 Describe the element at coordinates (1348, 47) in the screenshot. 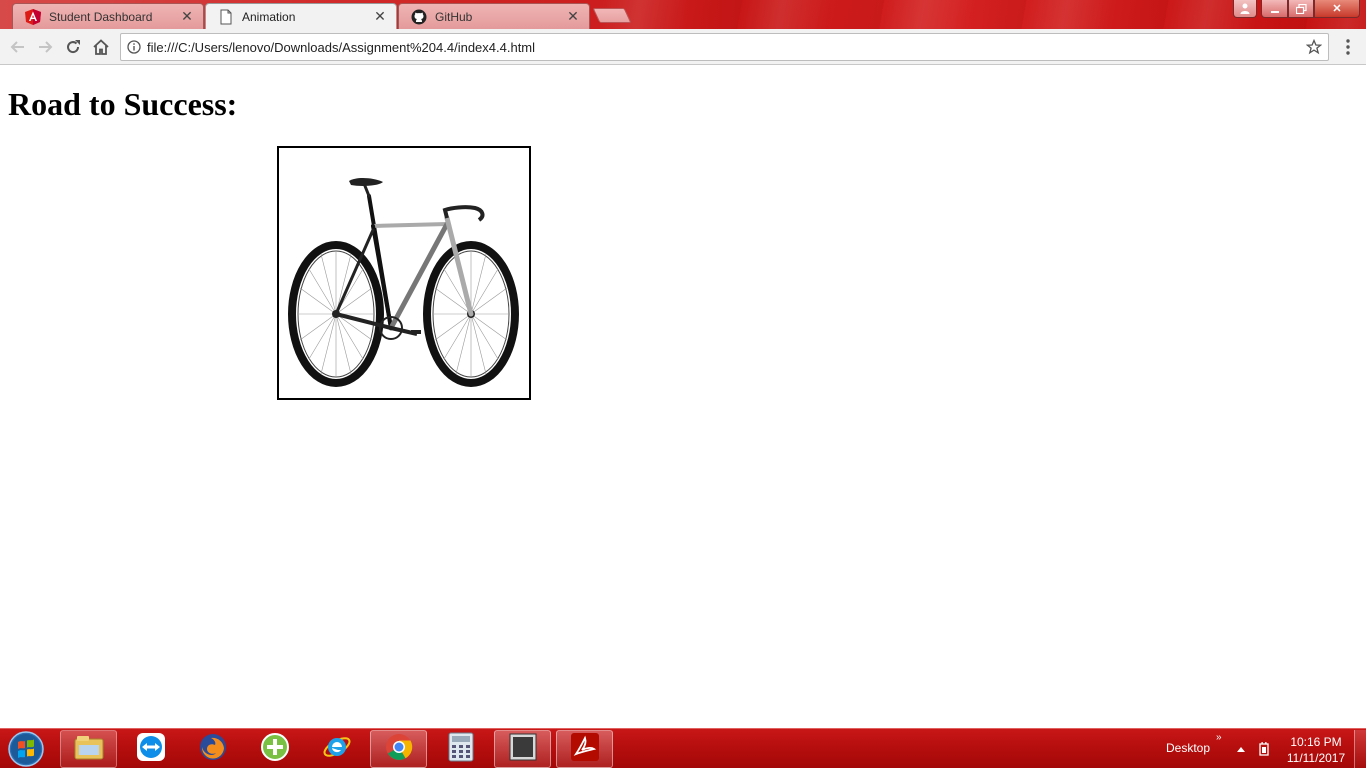

I see `menu-kebab-icon` at that location.